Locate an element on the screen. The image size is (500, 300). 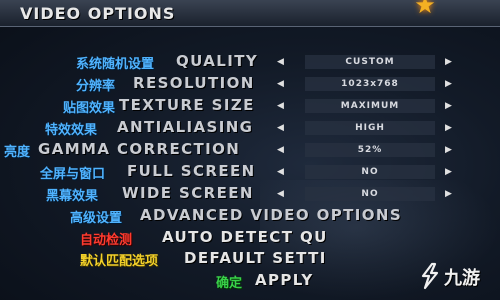
option-label-cn: 系统随机设置 is located at coordinates (115, 64).